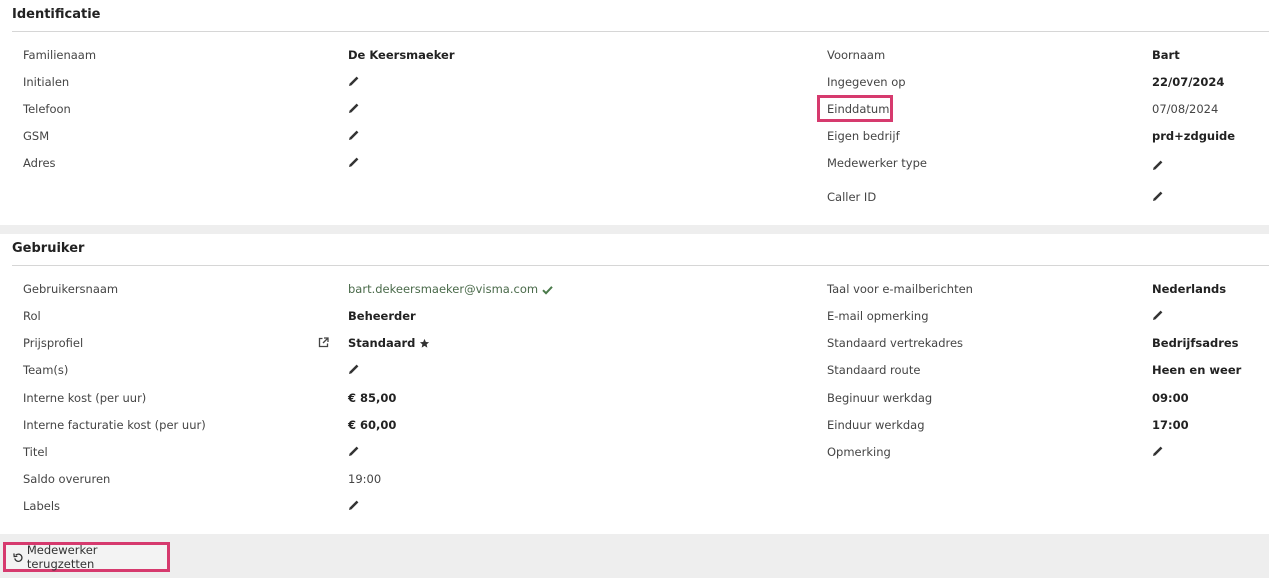 The image size is (1269, 578). Describe the element at coordinates (354, 369) in the screenshot. I see `teams-edit-icon` at that location.